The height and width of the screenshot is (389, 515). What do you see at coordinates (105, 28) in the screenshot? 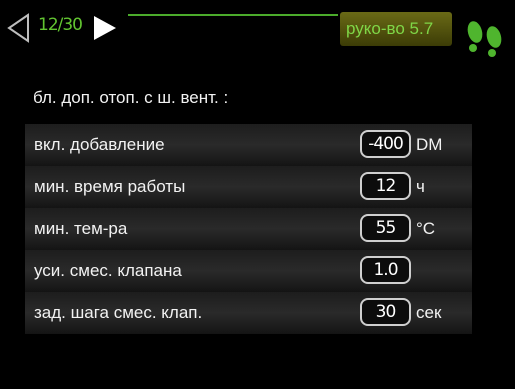
I see `arrow-forward-icon` at bounding box center [105, 28].